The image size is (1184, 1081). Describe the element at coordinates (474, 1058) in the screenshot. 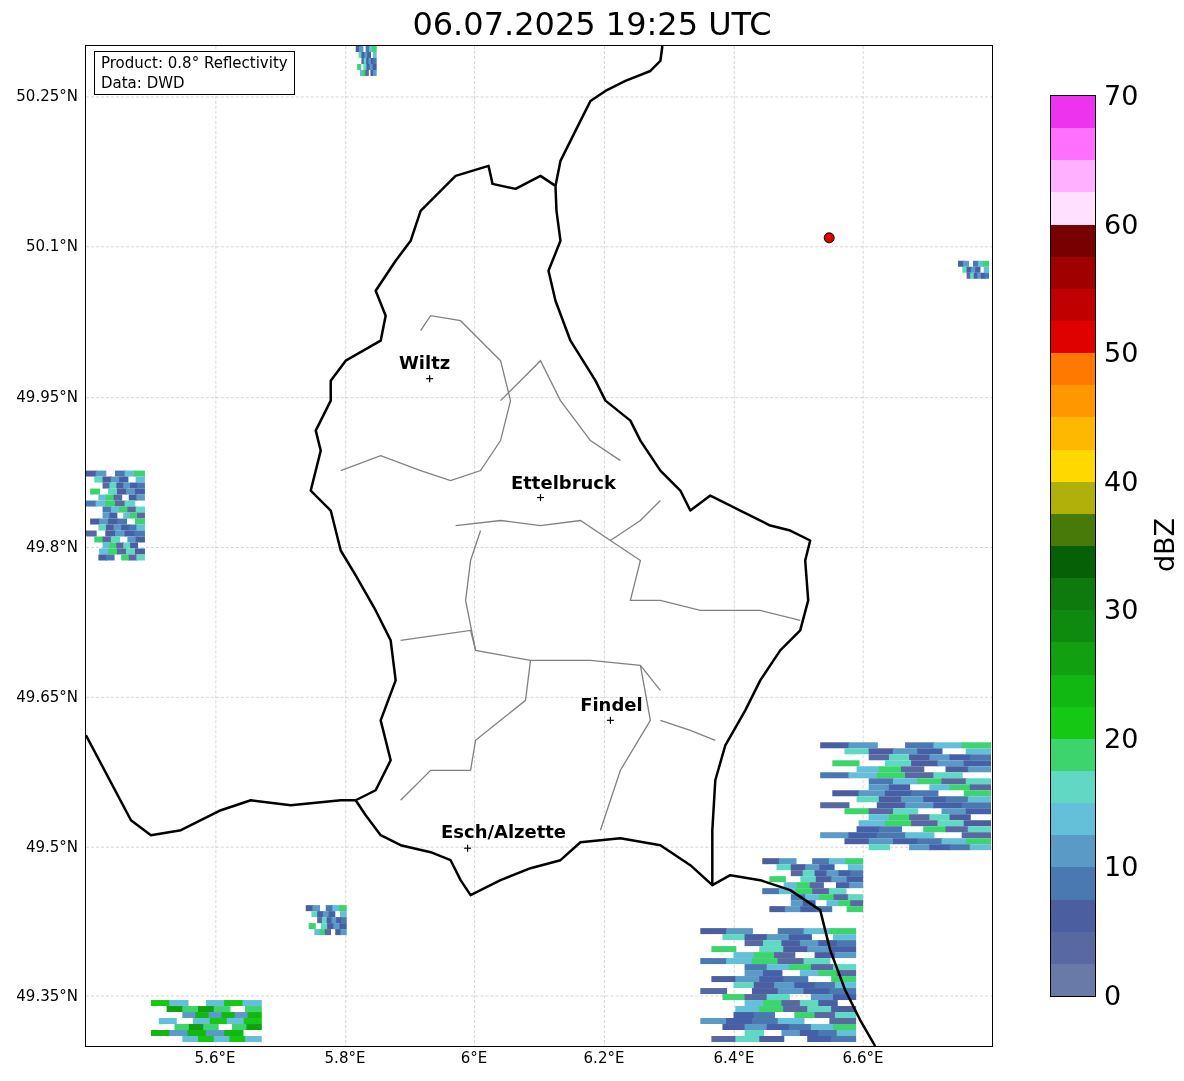

I see `longitude-label: 6°E` at that location.